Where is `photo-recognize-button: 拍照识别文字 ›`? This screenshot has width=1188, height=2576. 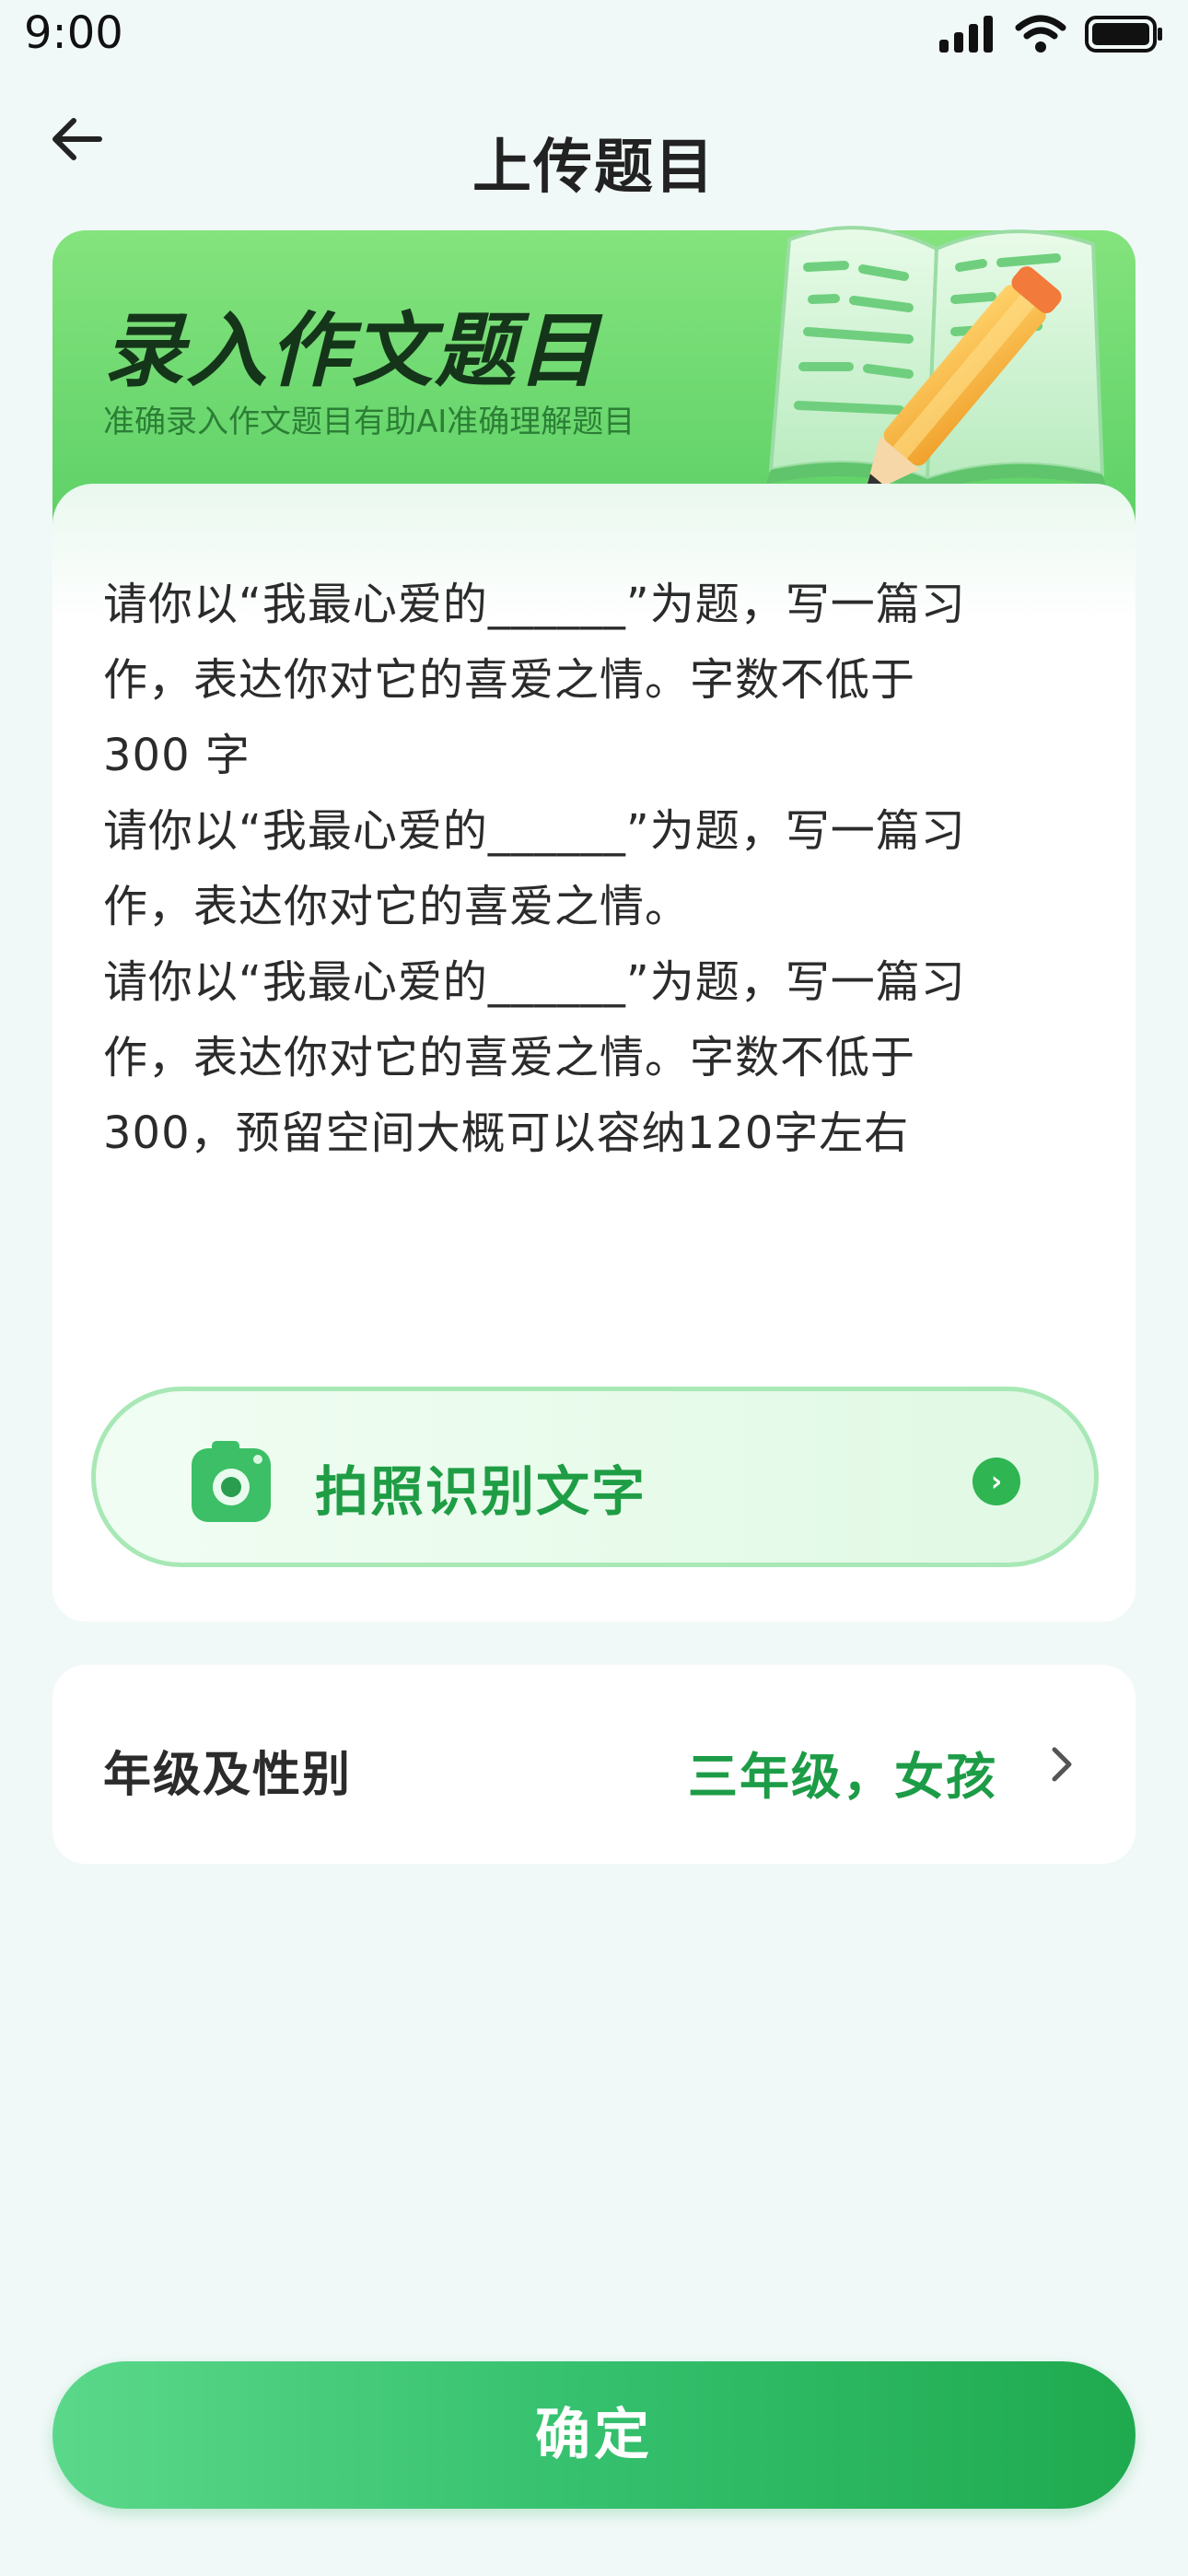 photo-recognize-button: 拍照识别文字 › is located at coordinates (595, 1477).